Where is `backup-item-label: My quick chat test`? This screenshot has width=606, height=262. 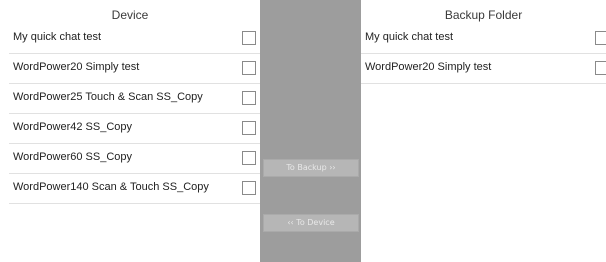
backup-item-label: My quick chat test is located at coordinates (409, 37).